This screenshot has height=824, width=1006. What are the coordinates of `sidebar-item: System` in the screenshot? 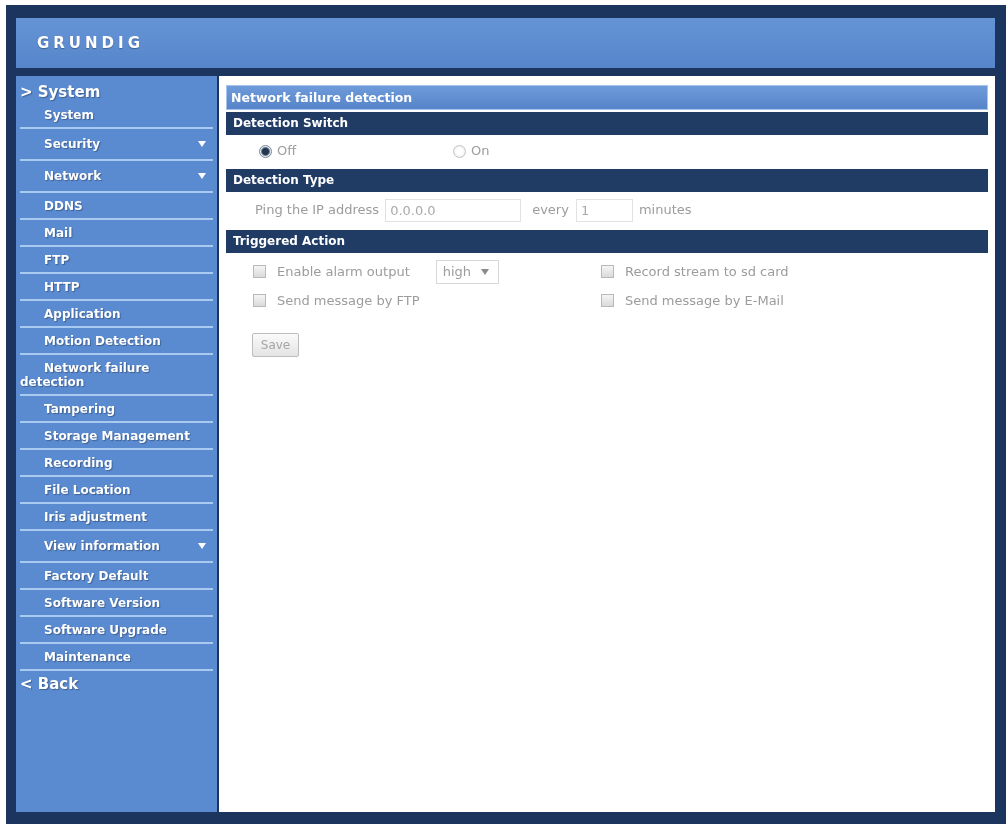 It's located at (116, 115).